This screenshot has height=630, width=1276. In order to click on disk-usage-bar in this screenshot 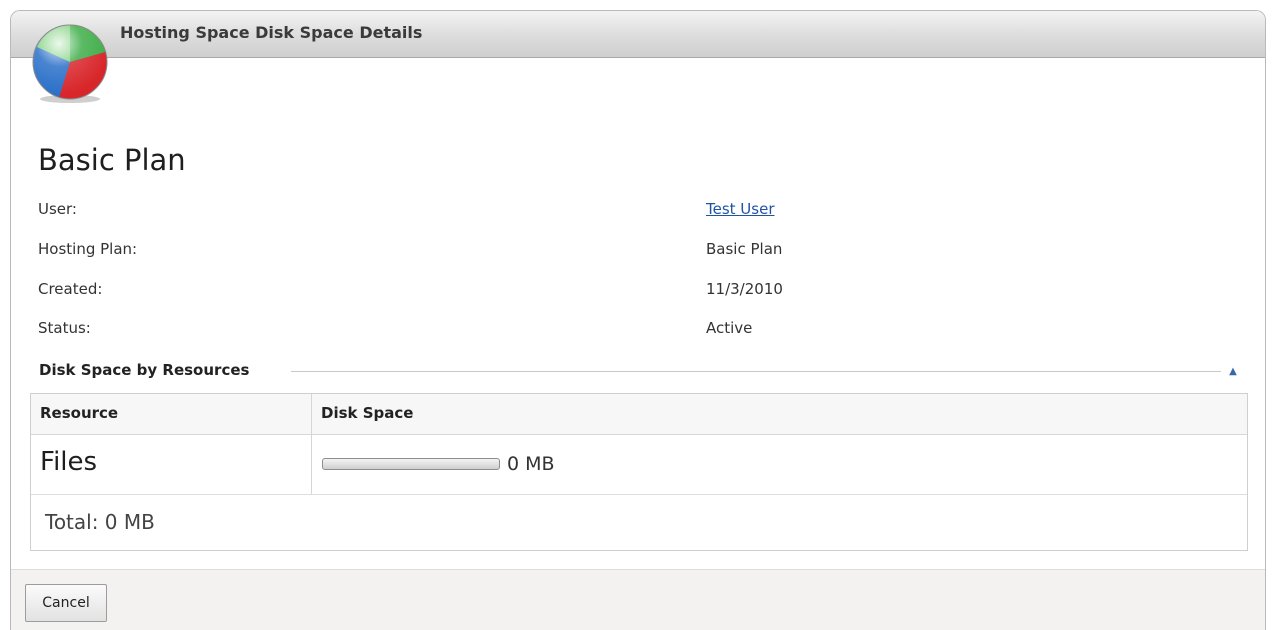, I will do `click(411, 464)`.